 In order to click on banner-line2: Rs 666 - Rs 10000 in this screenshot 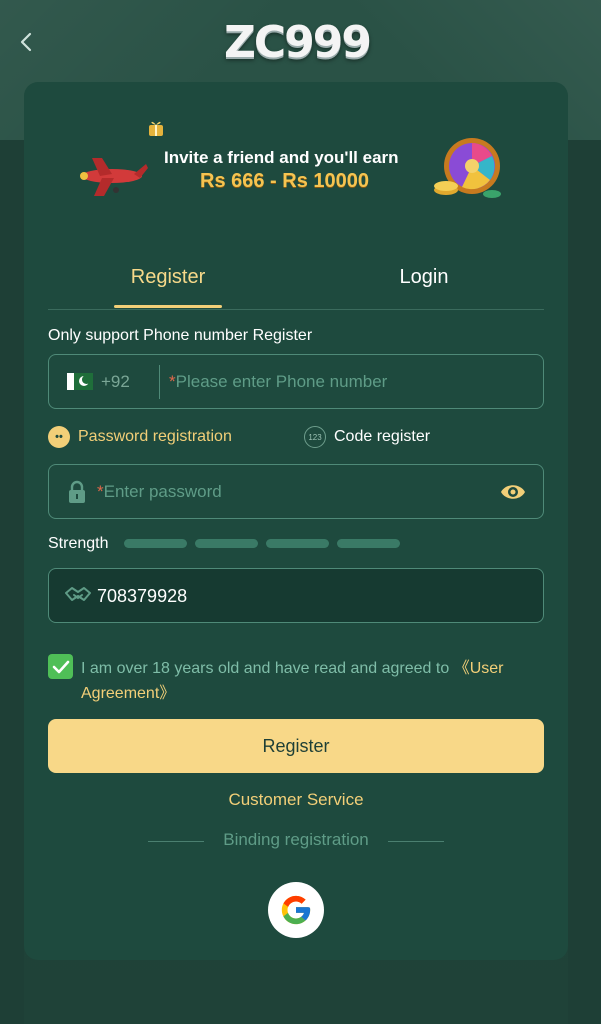, I will do `click(285, 181)`.